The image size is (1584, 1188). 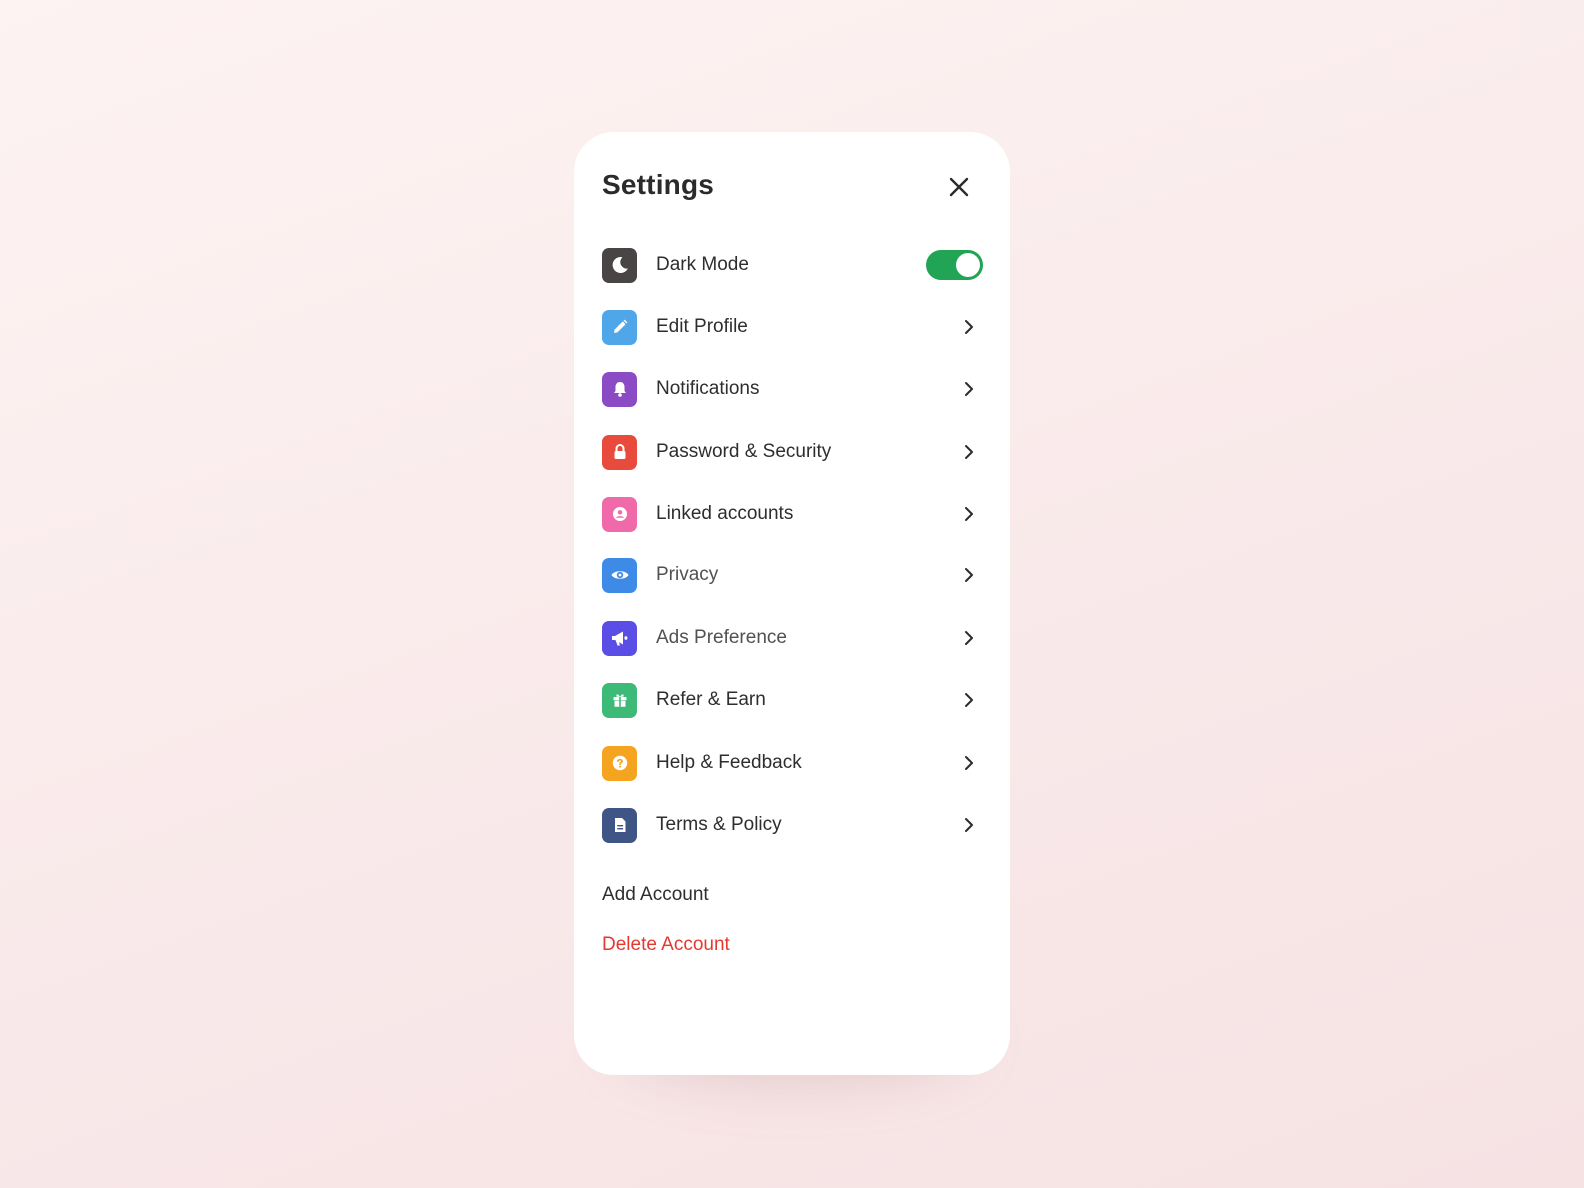 What do you see at coordinates (719, 824) in the screenshot?
I see `setting-label-terms-policy: Terms & Policy` at bounding box center [719, 824].